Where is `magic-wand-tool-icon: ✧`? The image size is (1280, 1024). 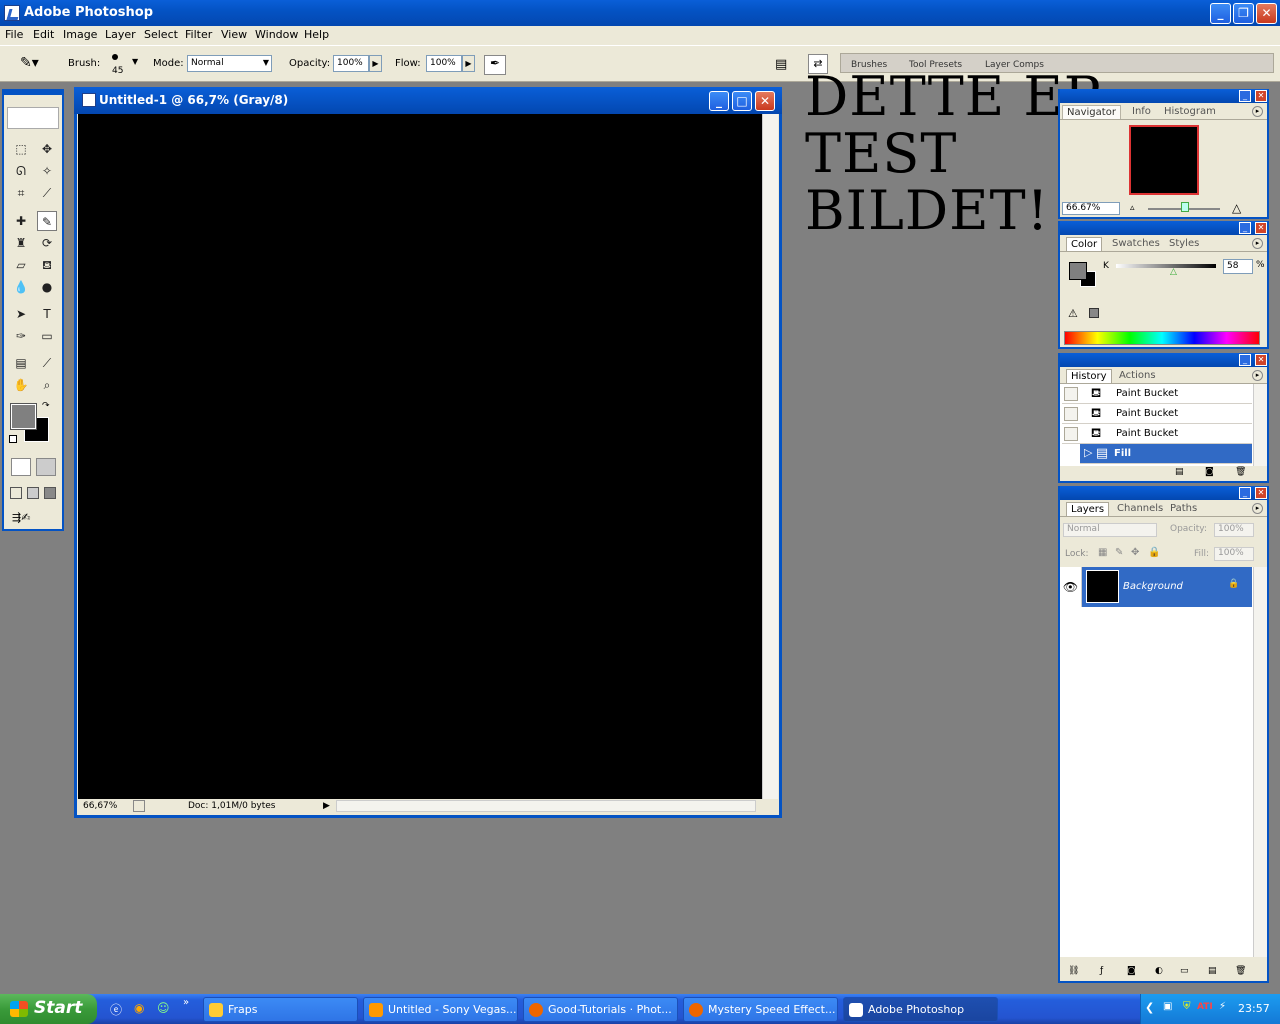
magic-wand-tool-icon: ✧ is located at coordinates (47, 171).